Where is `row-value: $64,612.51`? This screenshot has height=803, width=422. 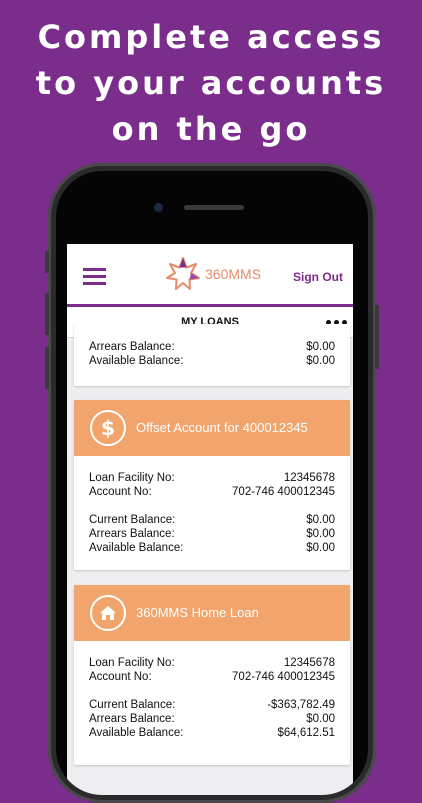 row-value: $64,612.51 is located at coordinates (306, 733).